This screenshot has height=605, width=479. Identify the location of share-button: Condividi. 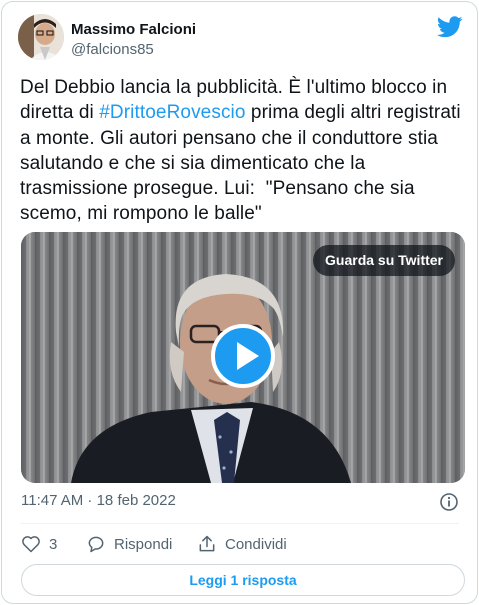
(242, 544).